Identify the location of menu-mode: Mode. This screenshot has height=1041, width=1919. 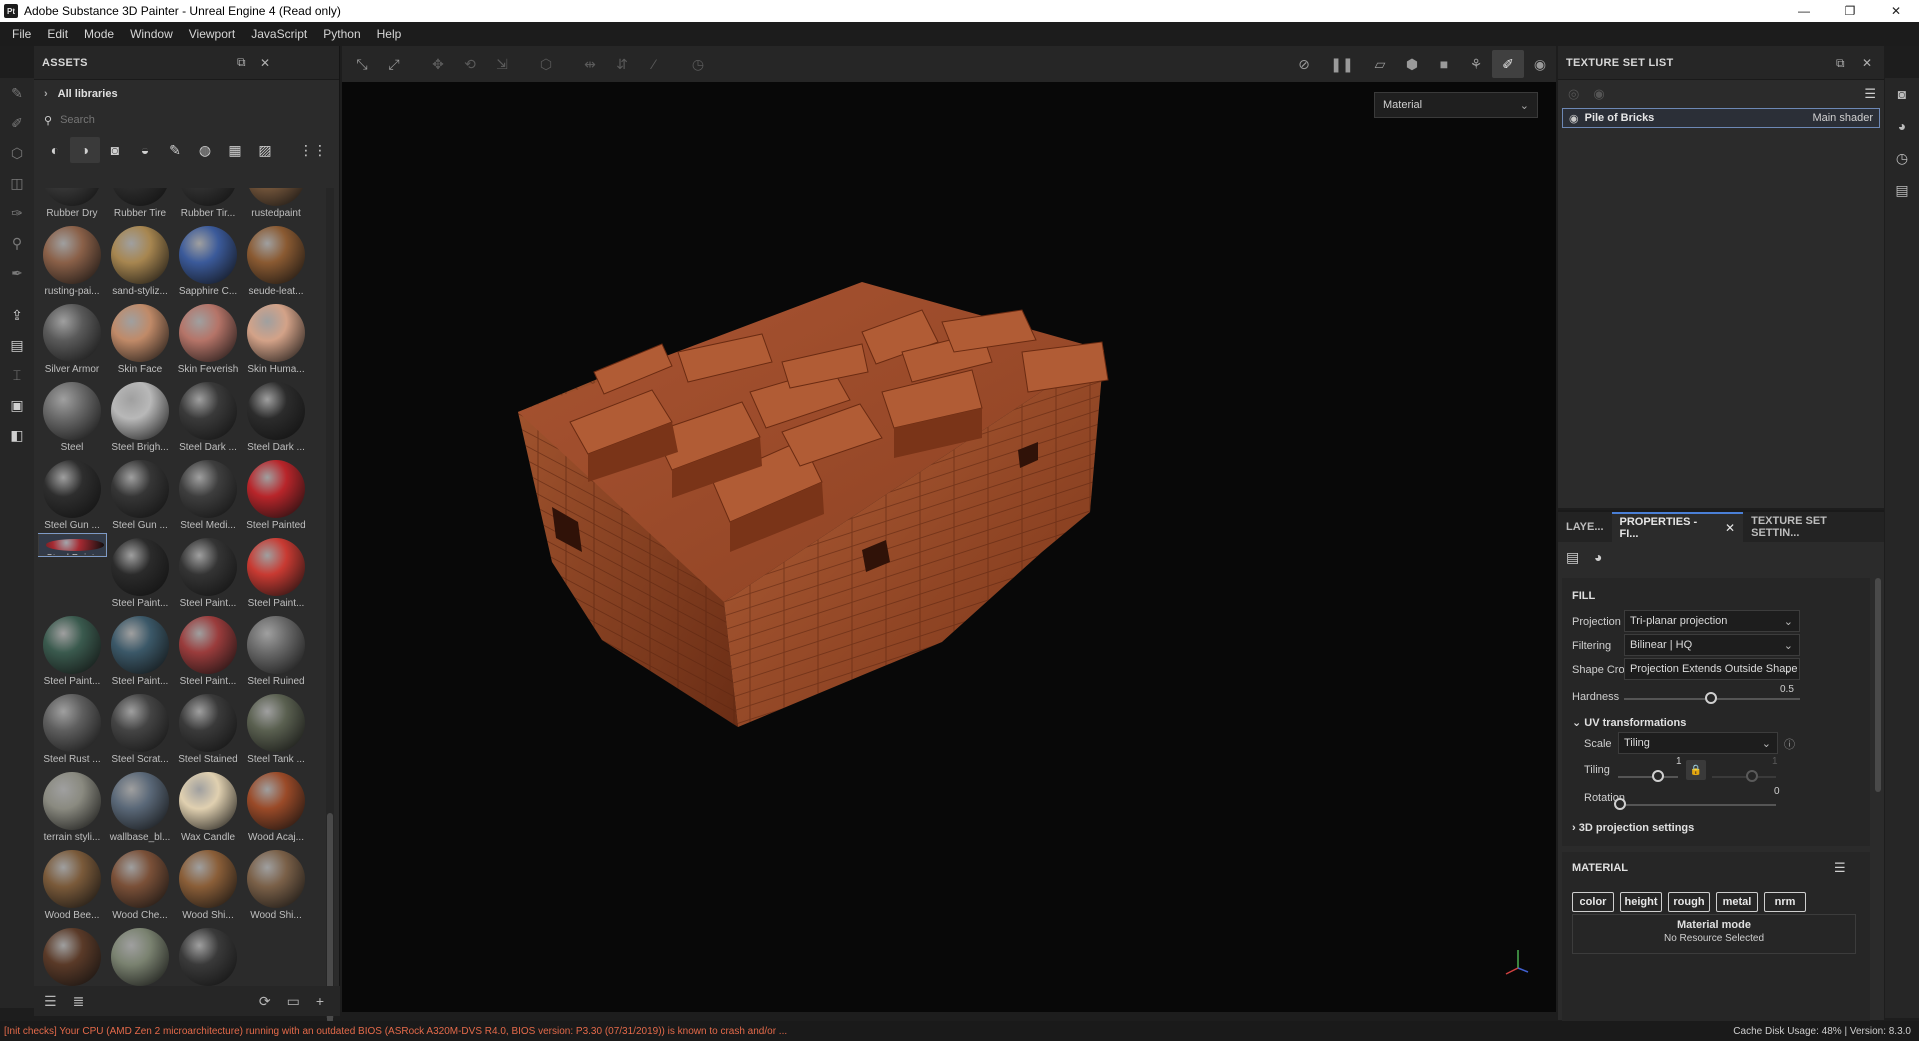
(99, 34).